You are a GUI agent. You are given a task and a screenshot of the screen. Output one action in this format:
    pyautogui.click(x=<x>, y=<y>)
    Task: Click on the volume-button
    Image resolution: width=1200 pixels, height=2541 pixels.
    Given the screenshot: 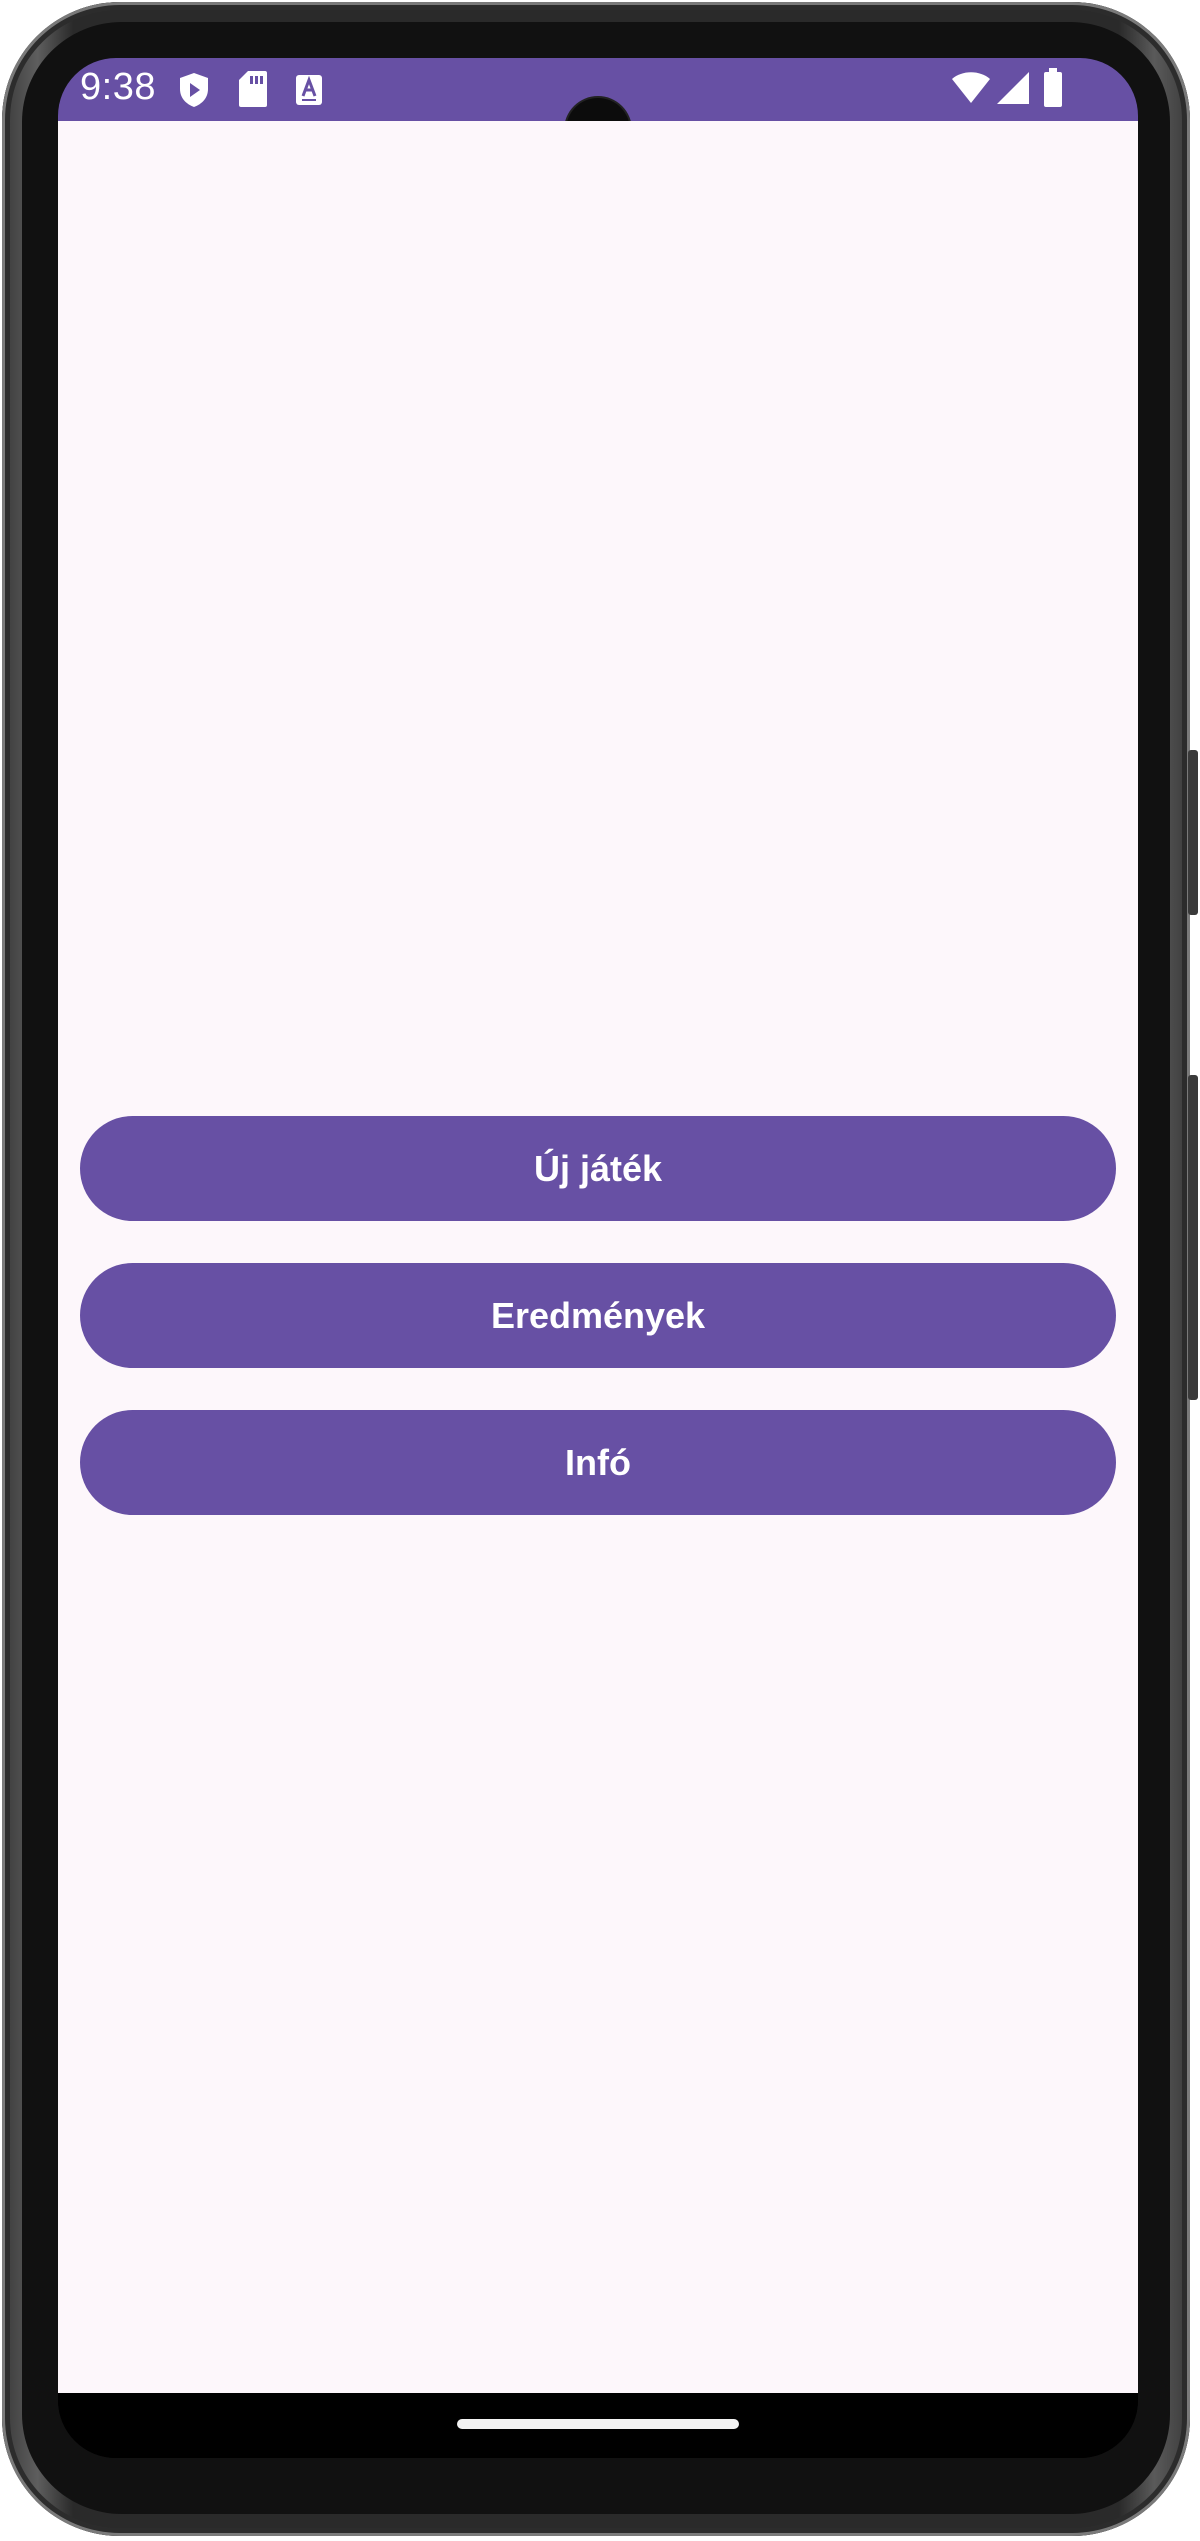 What is the action you would take?
    pyautogui.click(x=1193, y=832)
    